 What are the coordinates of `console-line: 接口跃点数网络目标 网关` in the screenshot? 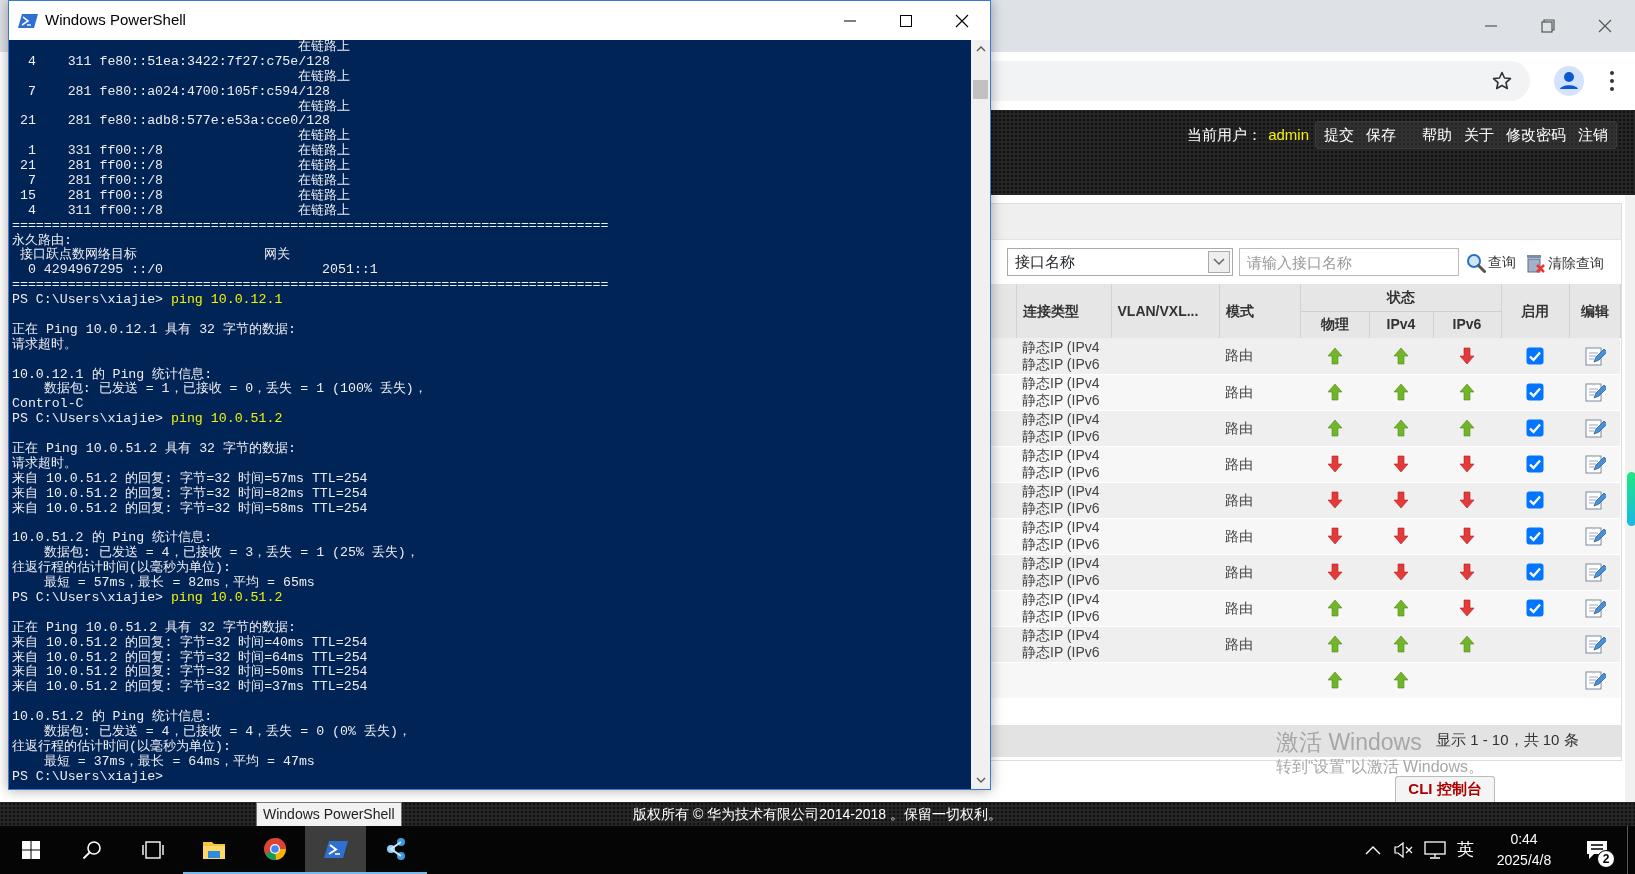 It's located at (154, 255).